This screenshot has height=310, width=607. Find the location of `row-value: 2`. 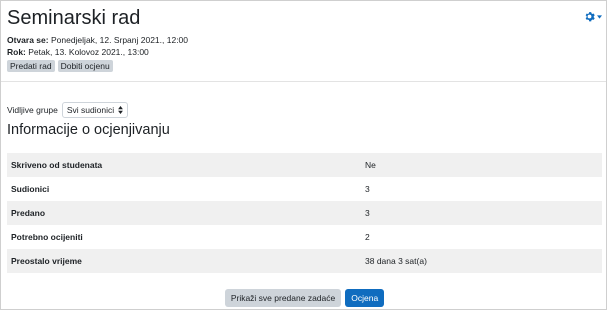

row-value: 2 is located at coordinates (367, 237).